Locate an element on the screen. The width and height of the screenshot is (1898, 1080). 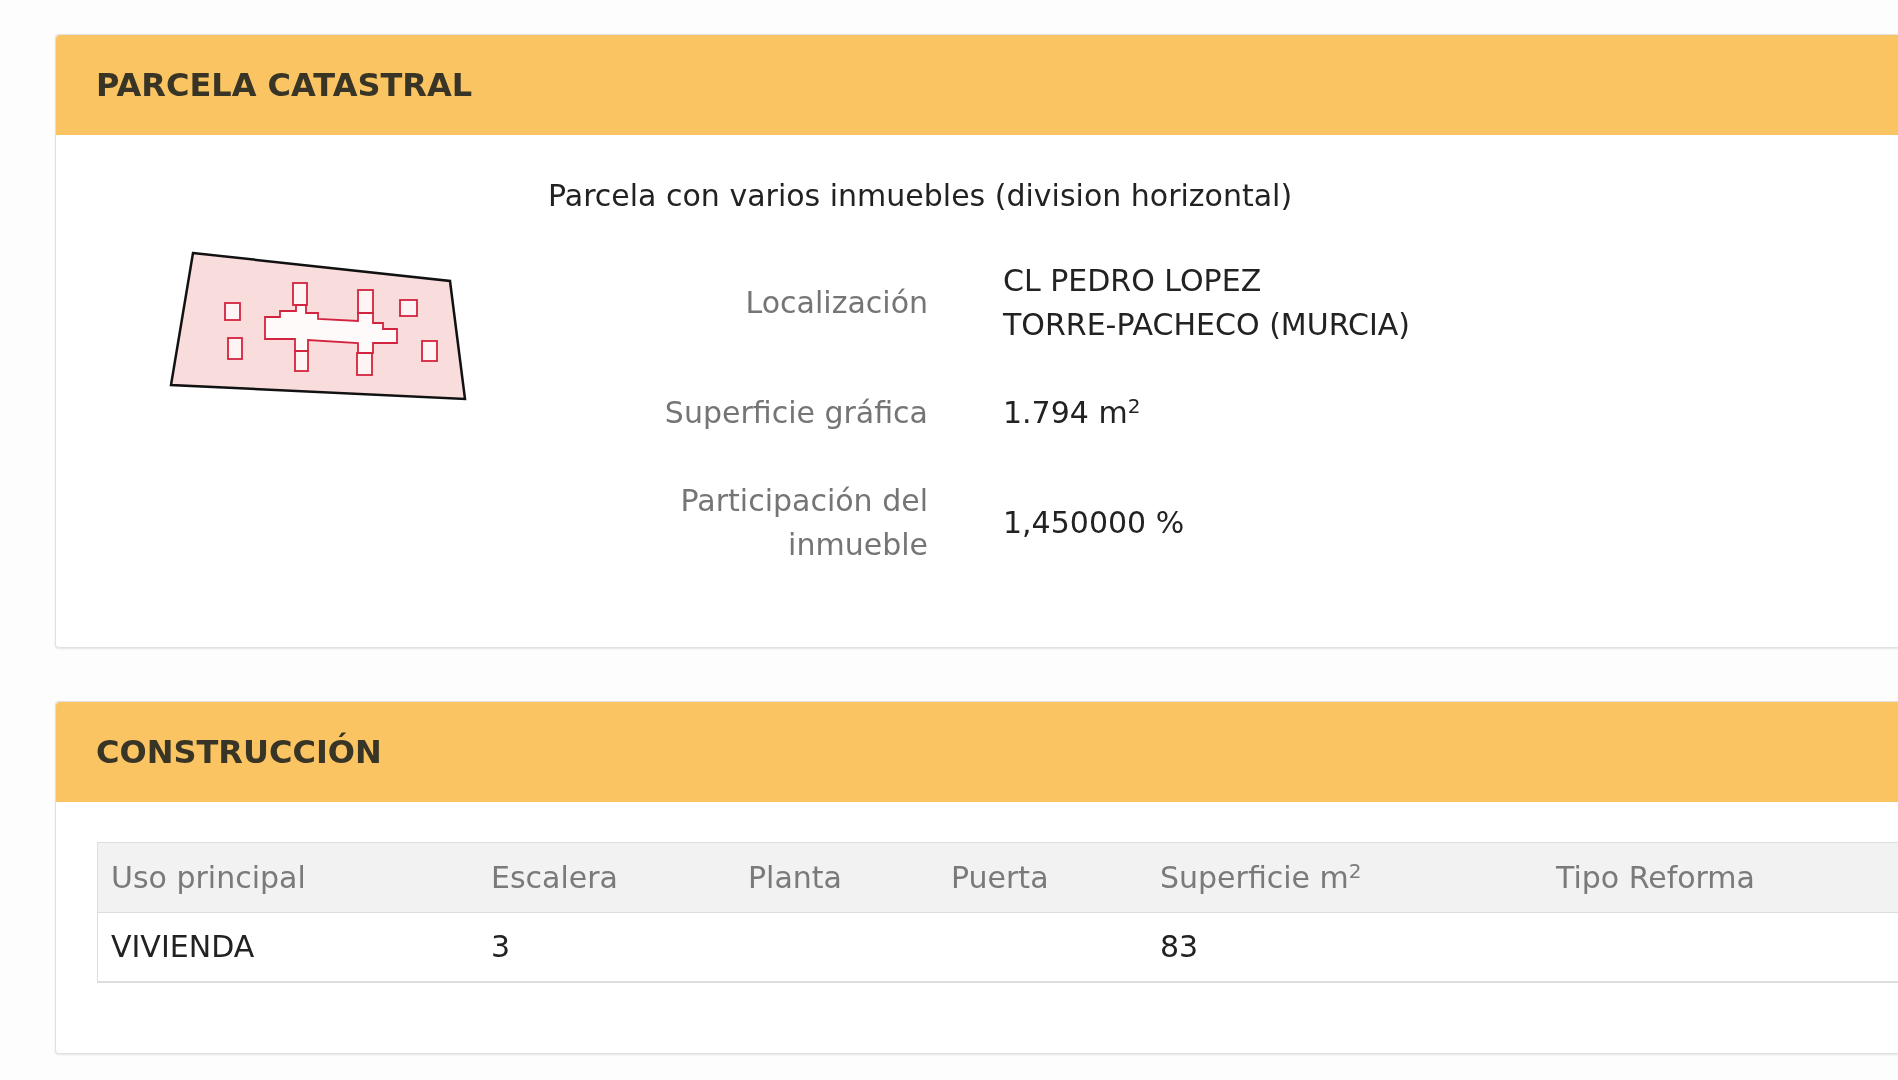
field-value: CL PEDRO LOPEZ is located at coordinates (1133, 281).